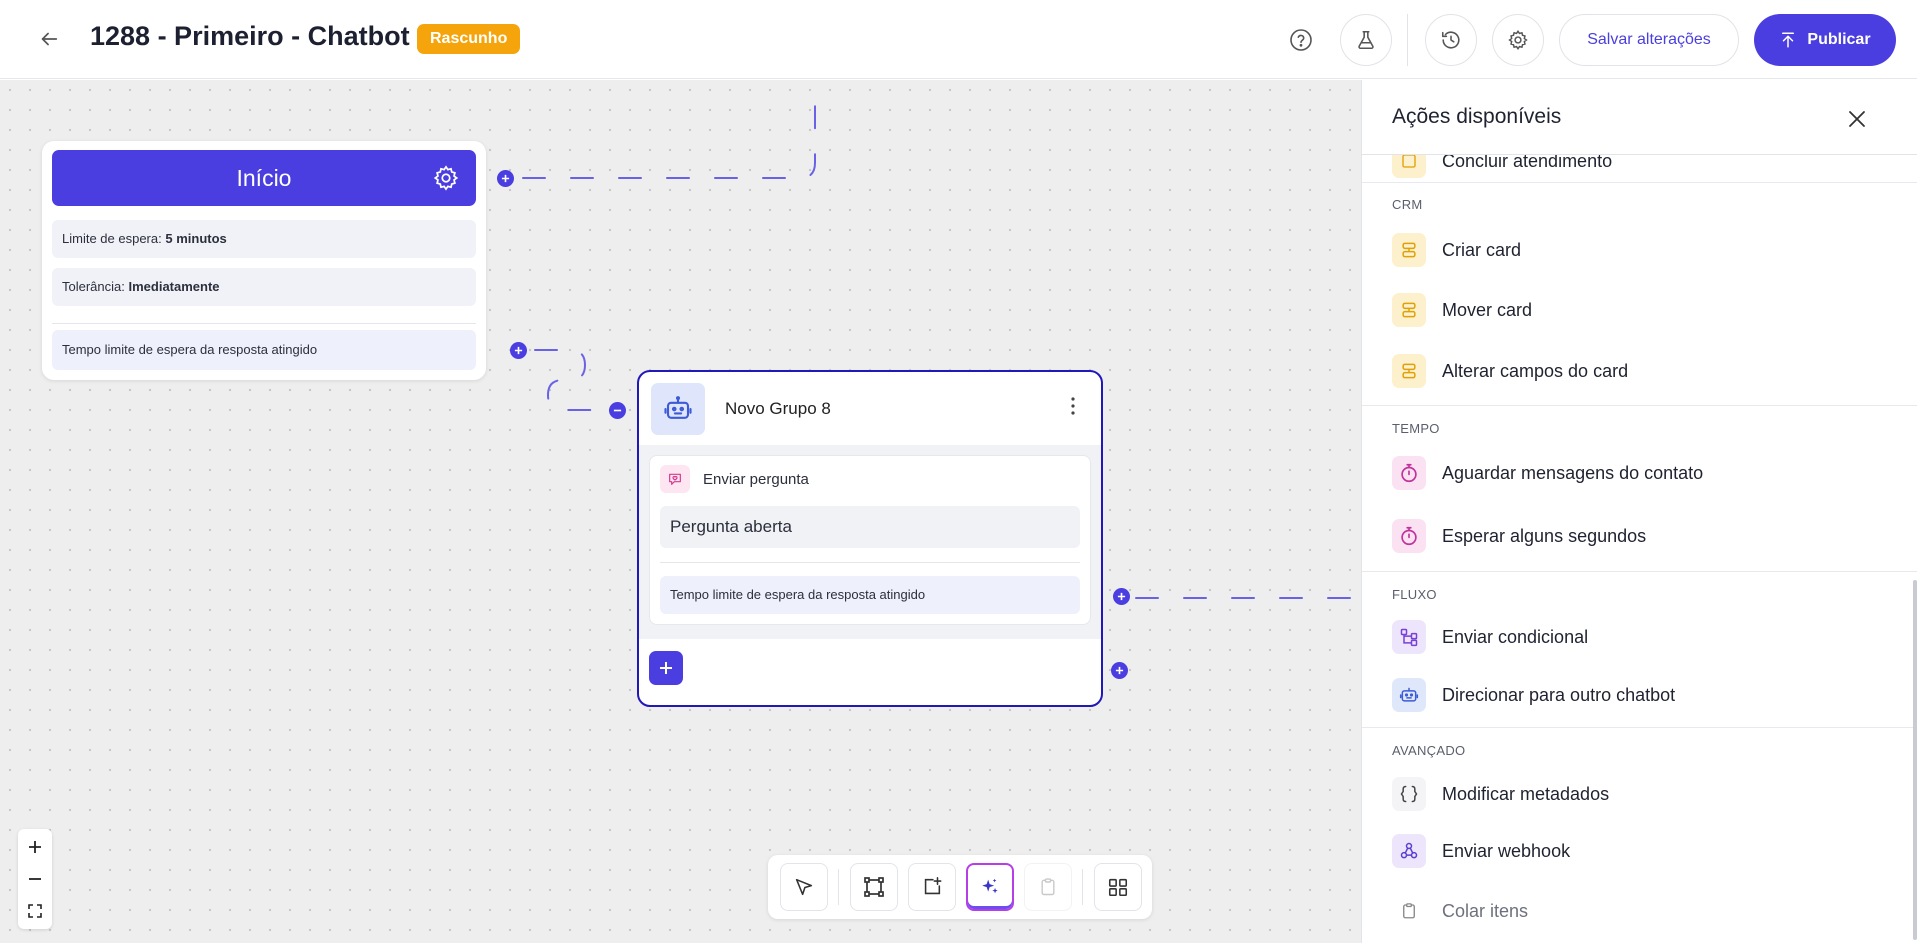  I want to click on remove-connection-button, so click(617, 410).